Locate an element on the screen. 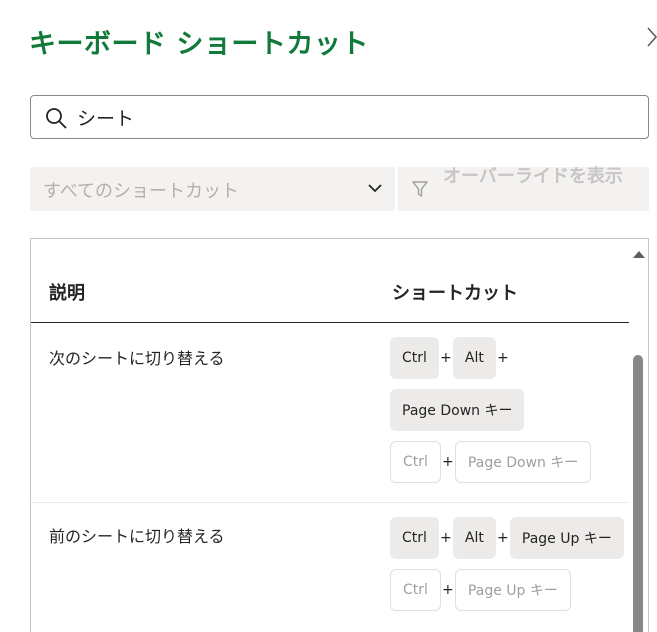  search-icon is located at coordinates (56, 118).